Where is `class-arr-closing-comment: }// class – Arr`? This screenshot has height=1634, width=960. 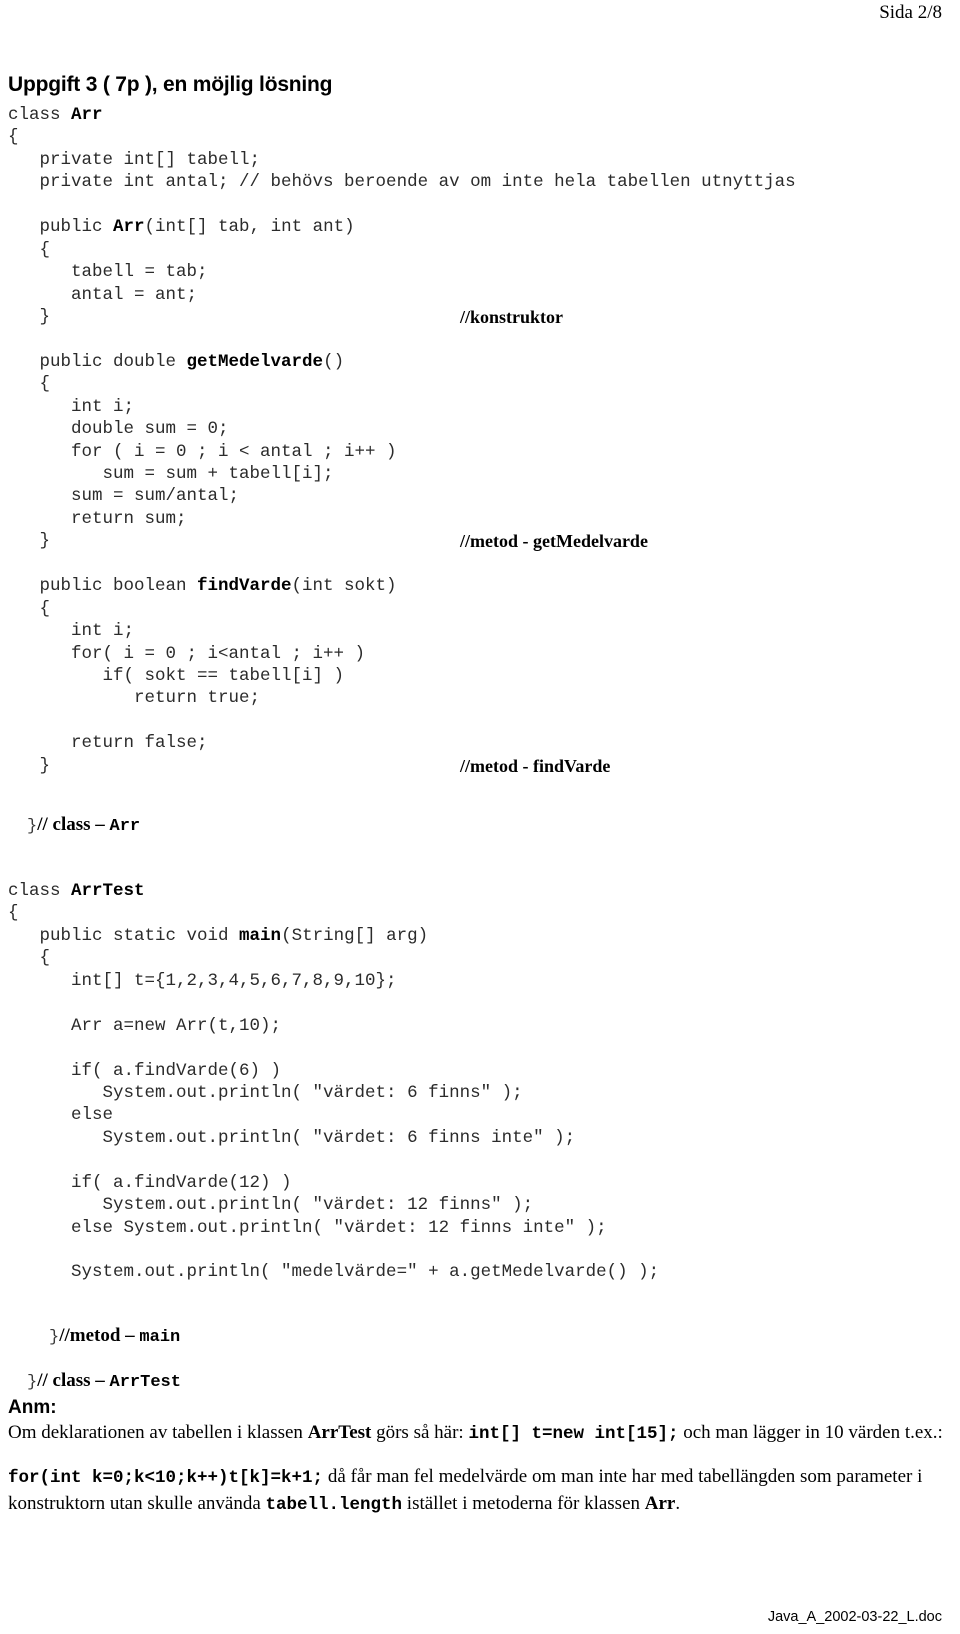
class-arr-closing-comment: }// class – Arr is located at coordinates (74, 826).